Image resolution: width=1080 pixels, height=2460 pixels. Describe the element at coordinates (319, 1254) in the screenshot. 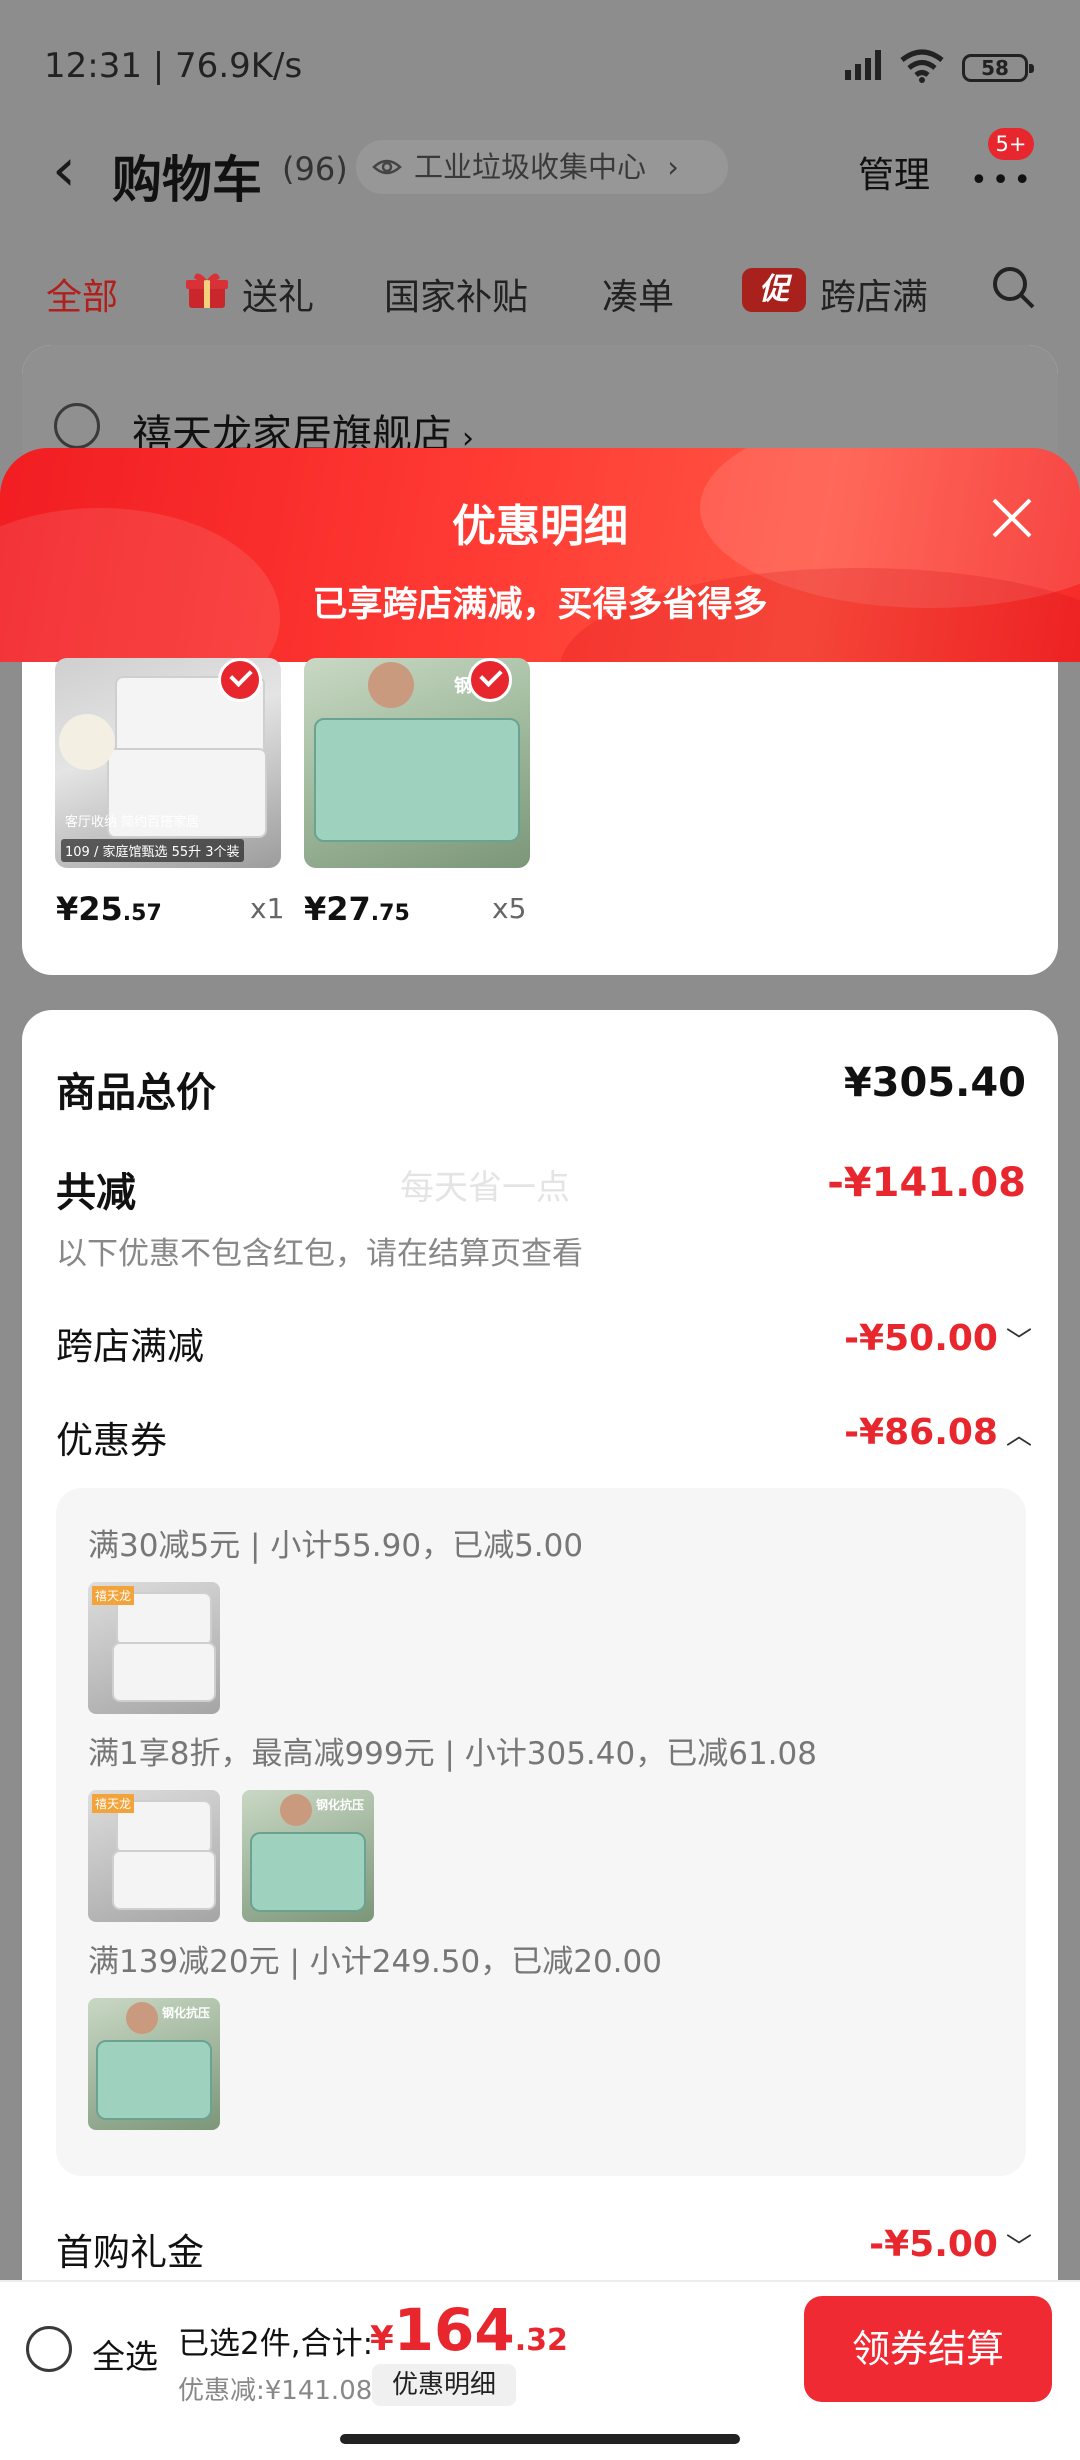

I see `redpacket-note: 以下优惠不包含红包，请在结算页查看` at that location.